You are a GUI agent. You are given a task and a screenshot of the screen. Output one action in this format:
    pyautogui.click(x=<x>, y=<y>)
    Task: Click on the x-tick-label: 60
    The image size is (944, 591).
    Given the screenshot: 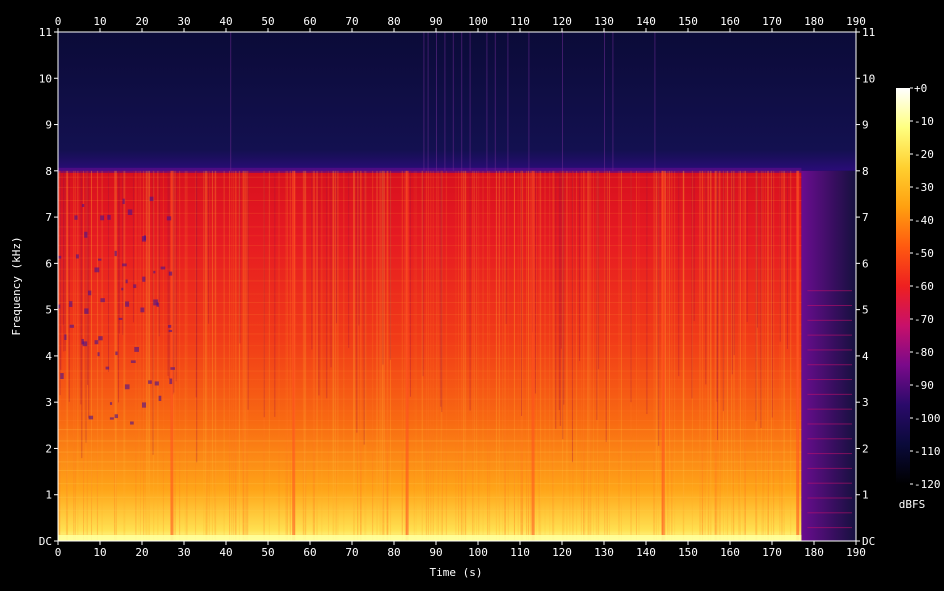 What is the action you would take?
    pyautogui.click(x=309, y=21)
    